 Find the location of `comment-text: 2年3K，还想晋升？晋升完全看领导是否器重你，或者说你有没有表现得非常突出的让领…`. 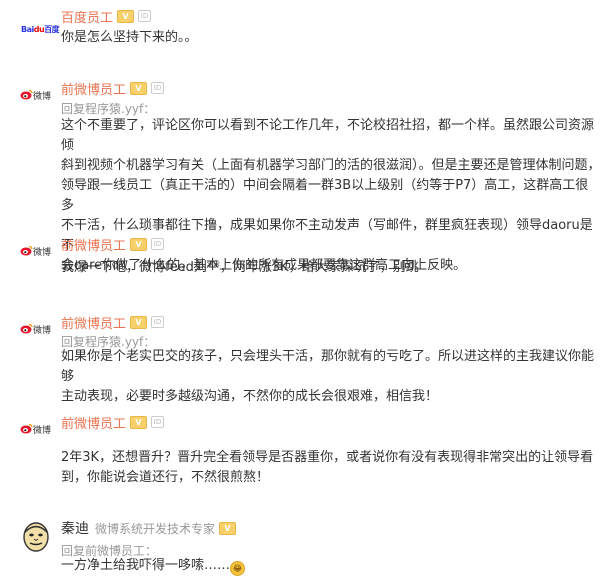

comment-text: 2年3K，还想晋升？晋升完全看领导是否器重你，或者说你有没有表现得非常突出的让领… is located at coordinates (327, 467).